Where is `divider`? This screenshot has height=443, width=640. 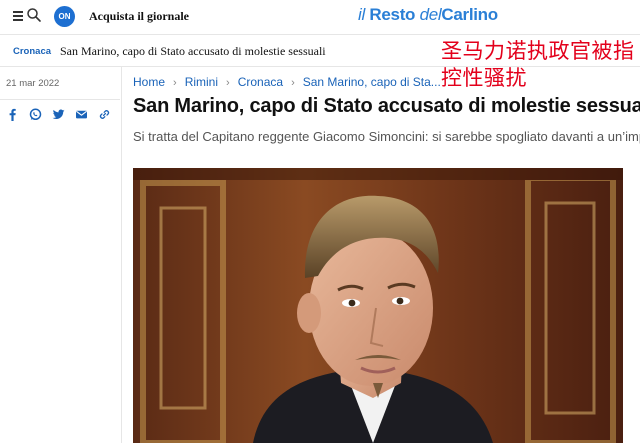
divider is located at coordinates (60, 99).